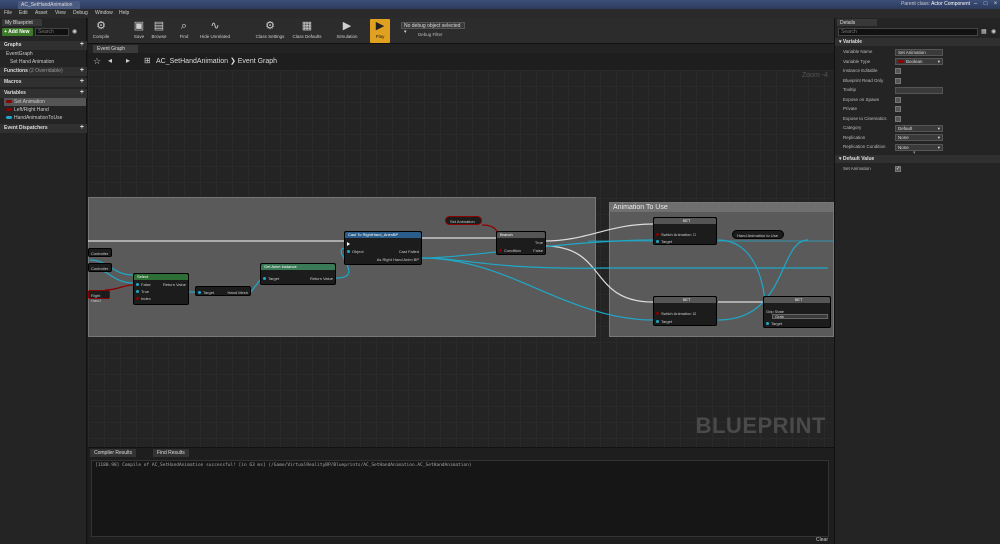 This screenshot has height=544, width=1000. Describe the element at coordinates (82, 81) in the screenshot. I see `add-macro-icon: +` at that location.